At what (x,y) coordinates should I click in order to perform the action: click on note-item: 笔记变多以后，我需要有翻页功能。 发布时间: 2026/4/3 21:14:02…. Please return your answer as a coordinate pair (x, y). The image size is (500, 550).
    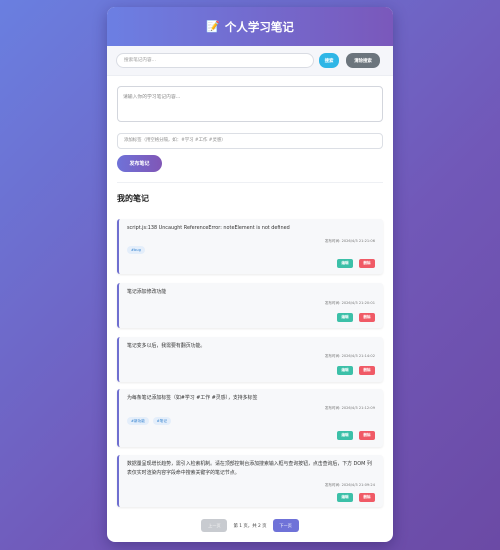
    Looking at the image, I should click on (250, 359).